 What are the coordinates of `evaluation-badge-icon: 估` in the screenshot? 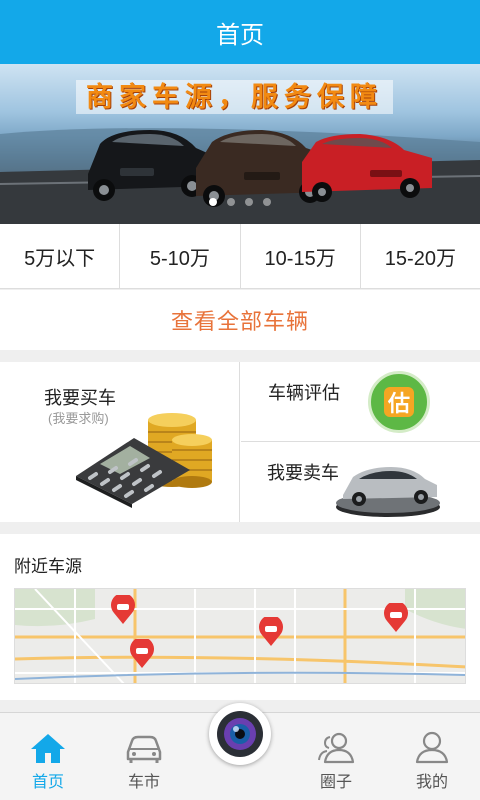 It's located at (399, 402).